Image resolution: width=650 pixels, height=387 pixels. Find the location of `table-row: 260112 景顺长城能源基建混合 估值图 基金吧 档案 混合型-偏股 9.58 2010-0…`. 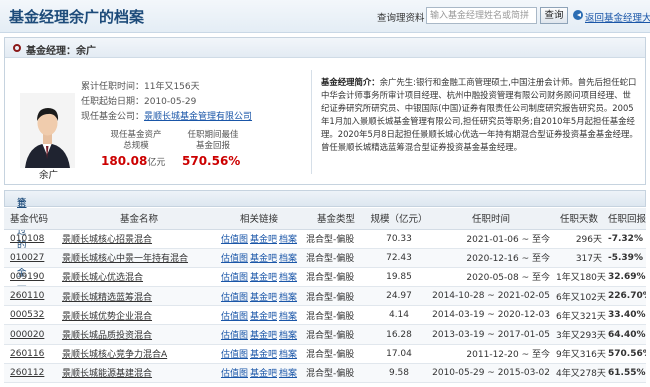

table-row: 260112 景顺长城能源基建混合 估值图 基金吧 档案 混合型-偏股 9.58 2010-0… is located at coordinates (325, 373).